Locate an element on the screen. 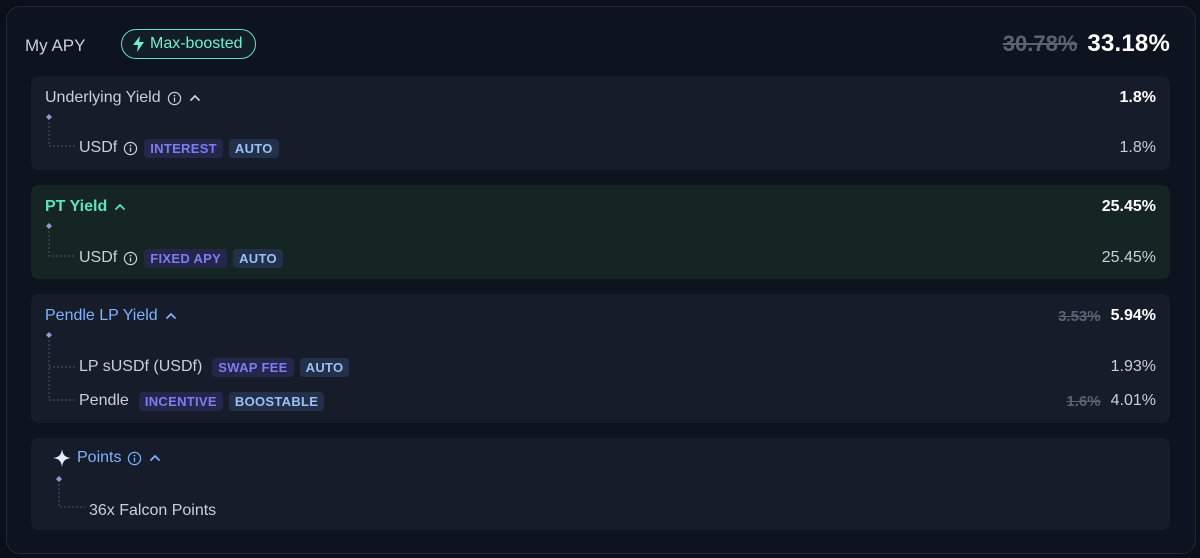 This screenshot has width=1200, height=558. apy-header: My APY Max-boosted 30.78% 33.18% is located at coordinates (597, 45).